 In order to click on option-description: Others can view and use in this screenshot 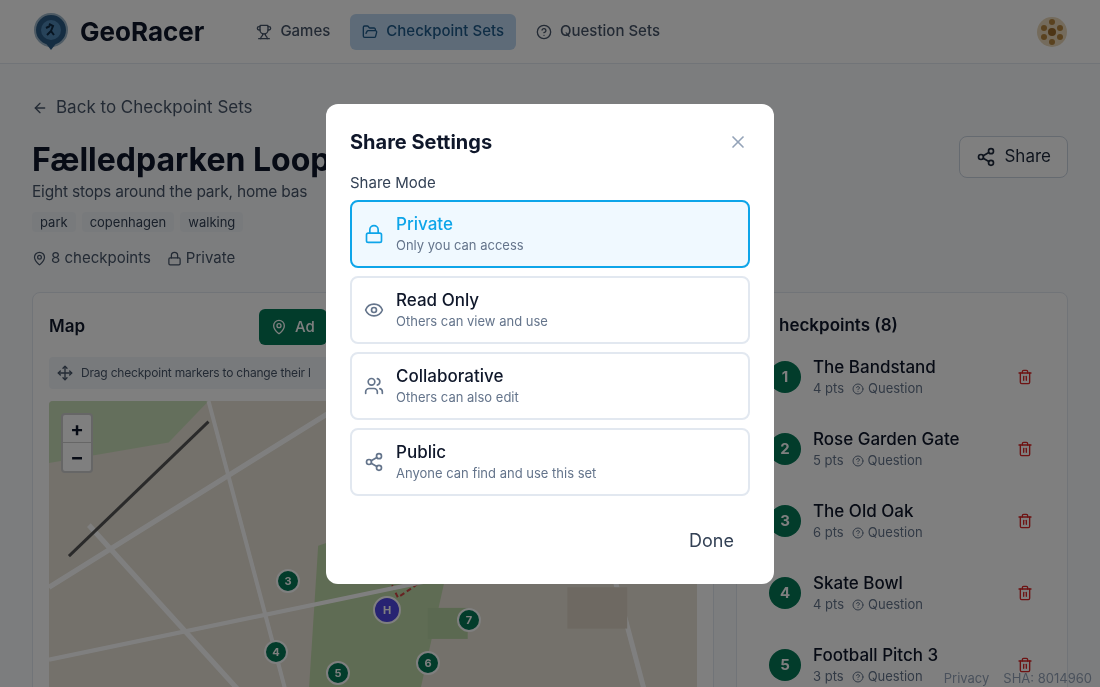, I will do `click(472, 322)`.